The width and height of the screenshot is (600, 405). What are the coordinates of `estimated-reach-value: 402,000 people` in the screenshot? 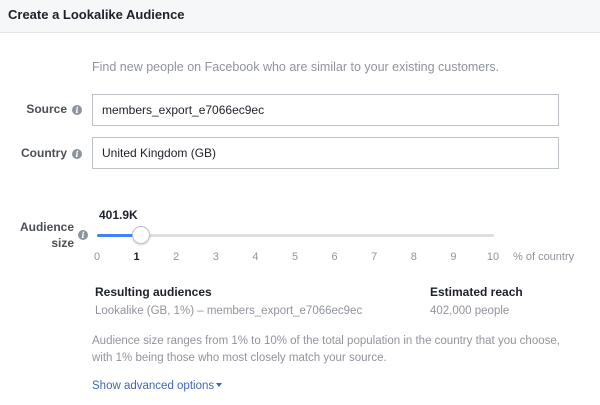 It's located at (470, 311).